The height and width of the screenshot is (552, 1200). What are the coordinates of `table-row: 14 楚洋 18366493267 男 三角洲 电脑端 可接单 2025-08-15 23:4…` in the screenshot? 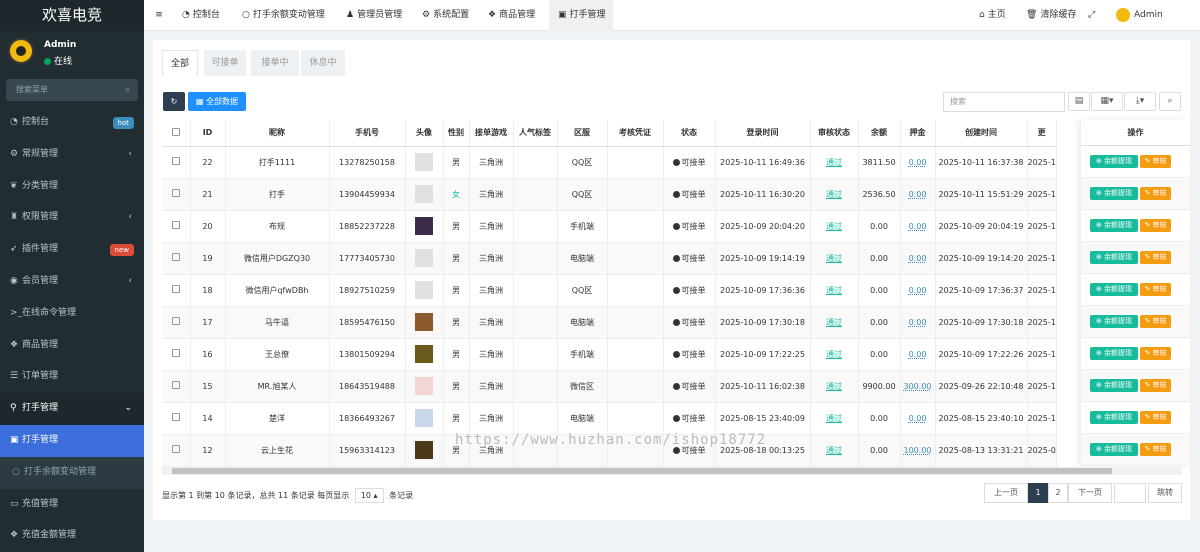 It's located at (609, 418).